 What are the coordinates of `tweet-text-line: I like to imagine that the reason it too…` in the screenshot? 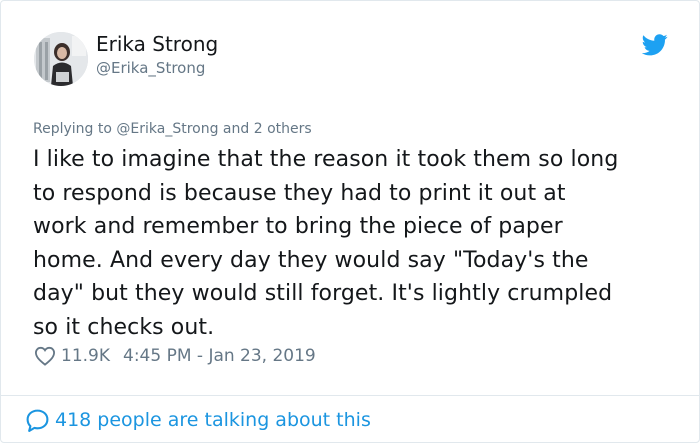 It's located at (326, 159).